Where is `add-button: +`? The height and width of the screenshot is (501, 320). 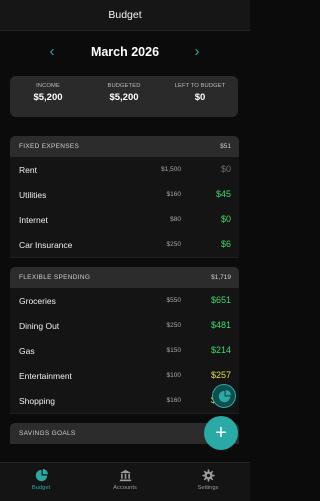 add-button: + is located at coordinates (221, 433).